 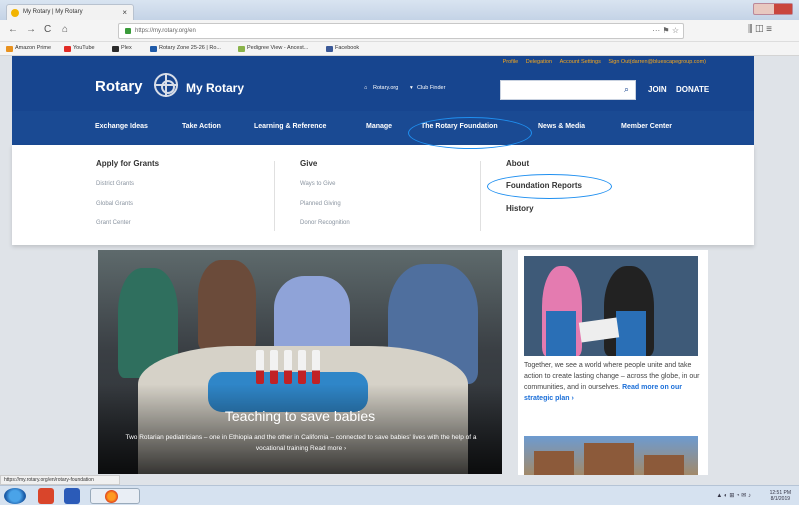 What do you see at coordinates (511, 62) in the screenshot?
I see `profile-link: Profile` at bounding box center [511, 62].